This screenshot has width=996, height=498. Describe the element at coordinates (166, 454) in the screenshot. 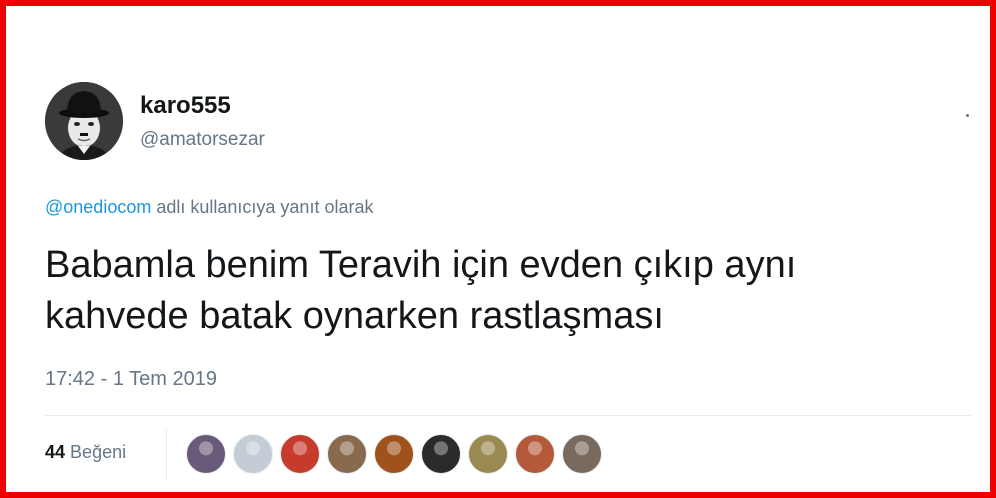

I see `stats-separator` at that location.